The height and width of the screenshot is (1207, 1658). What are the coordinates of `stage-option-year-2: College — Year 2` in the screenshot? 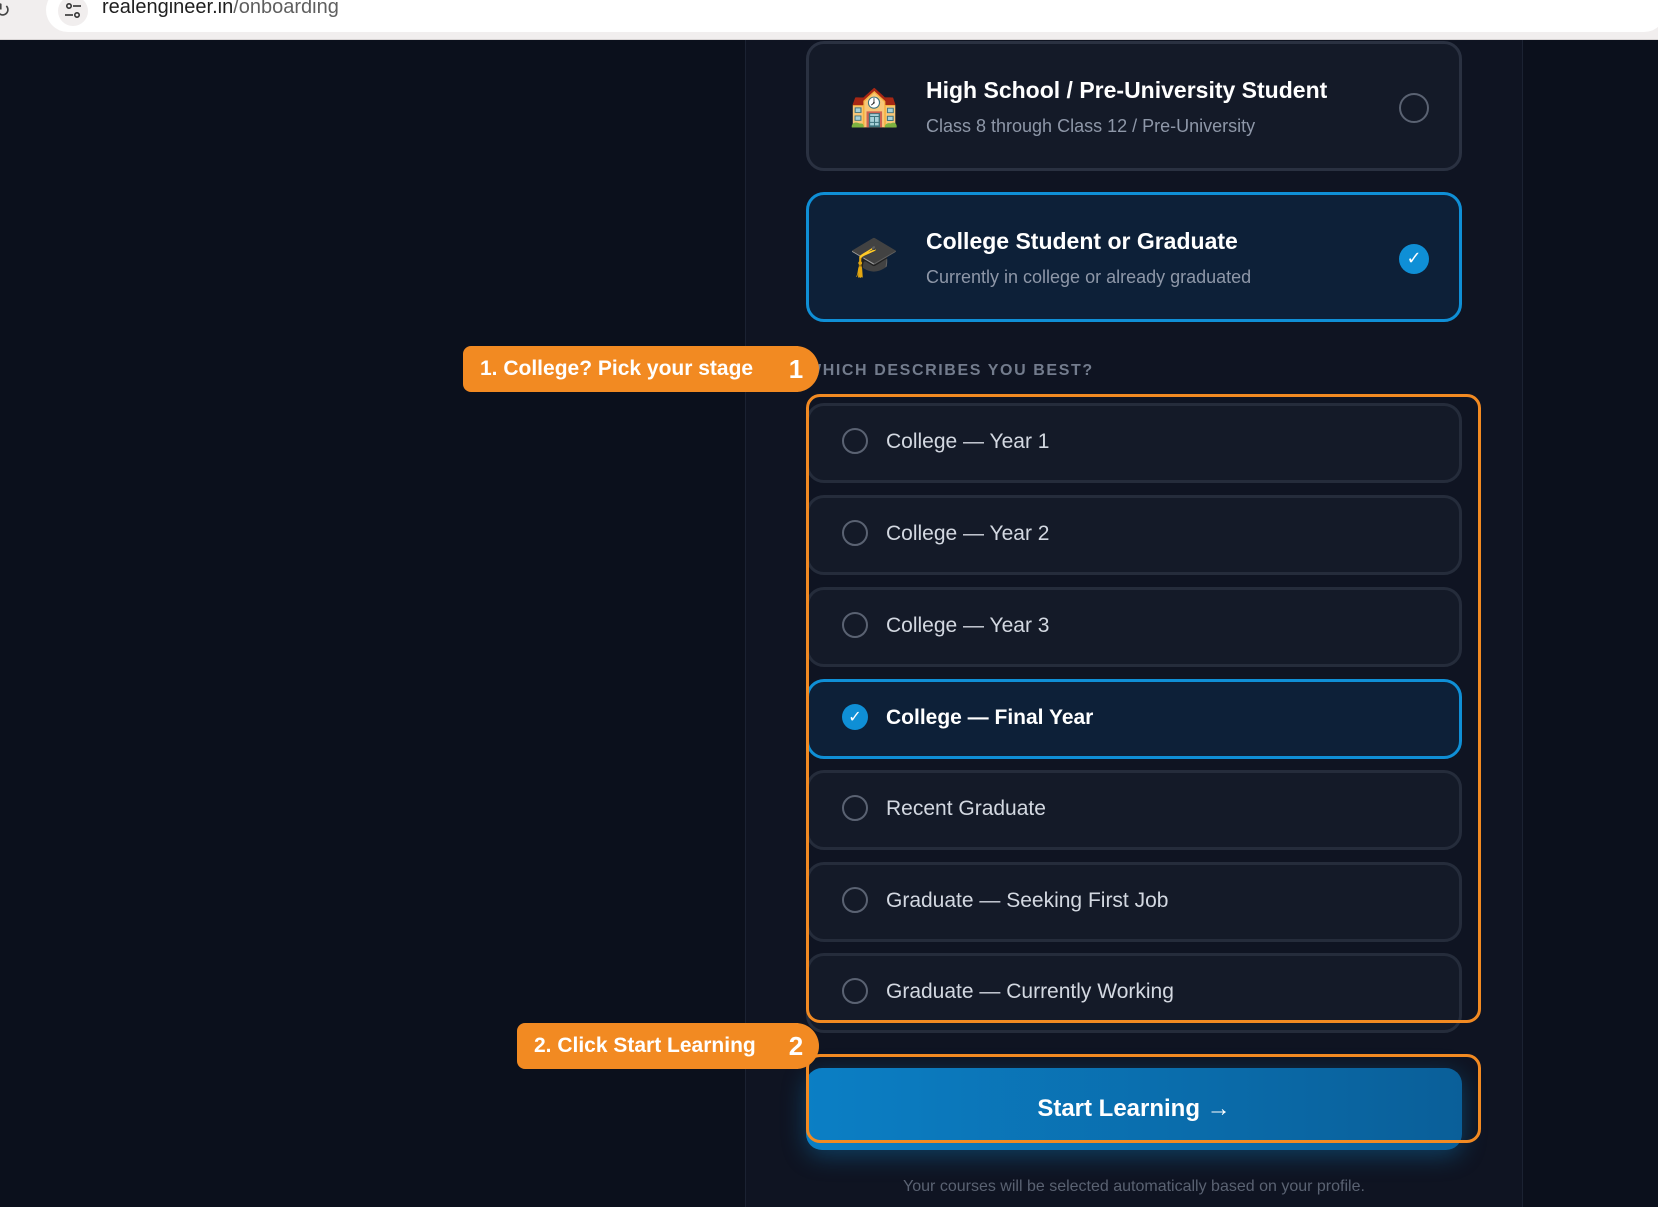 It's located at (1134, 535).